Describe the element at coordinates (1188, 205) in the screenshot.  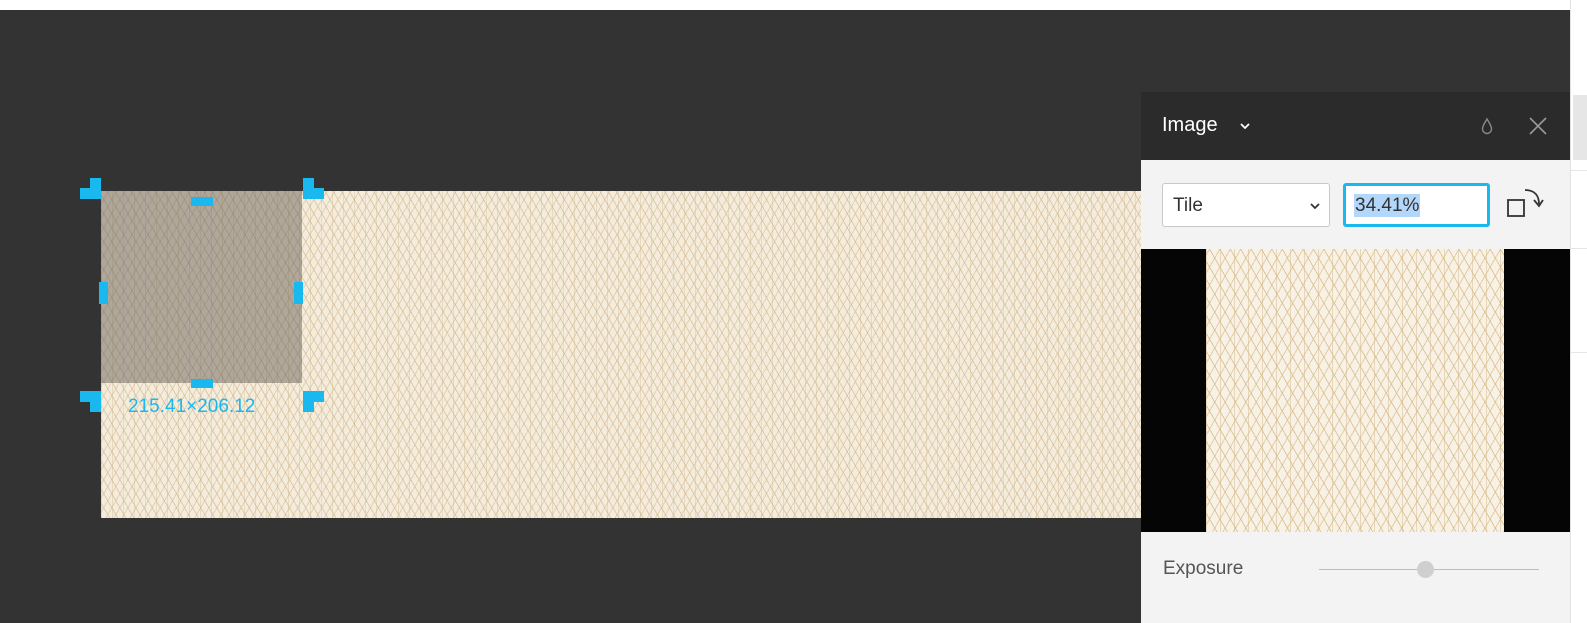
I see `fill-mode-selected-value: Tile` at that location.